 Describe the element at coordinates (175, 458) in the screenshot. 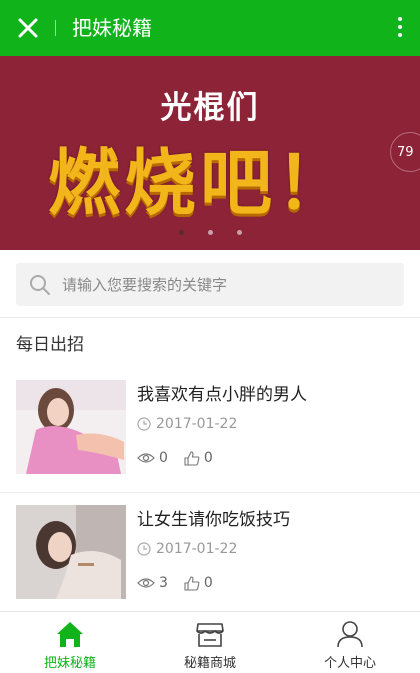

I see `article-stats: 0 0` at that location.